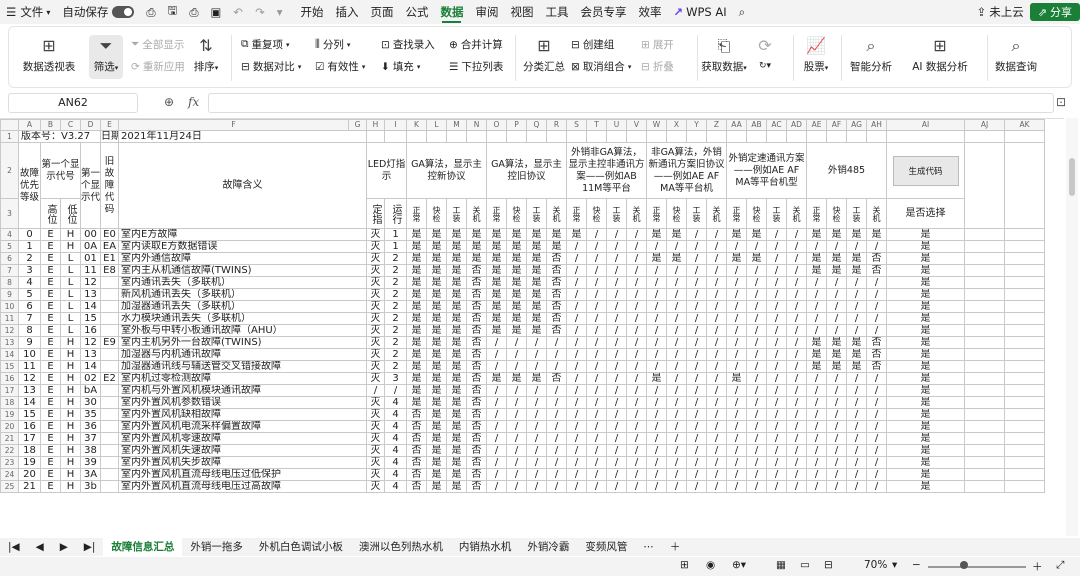  What do you see at coordinates (796, 125) in the screenshot?
I see `column-header: AD` at bounding box center [796, 125].